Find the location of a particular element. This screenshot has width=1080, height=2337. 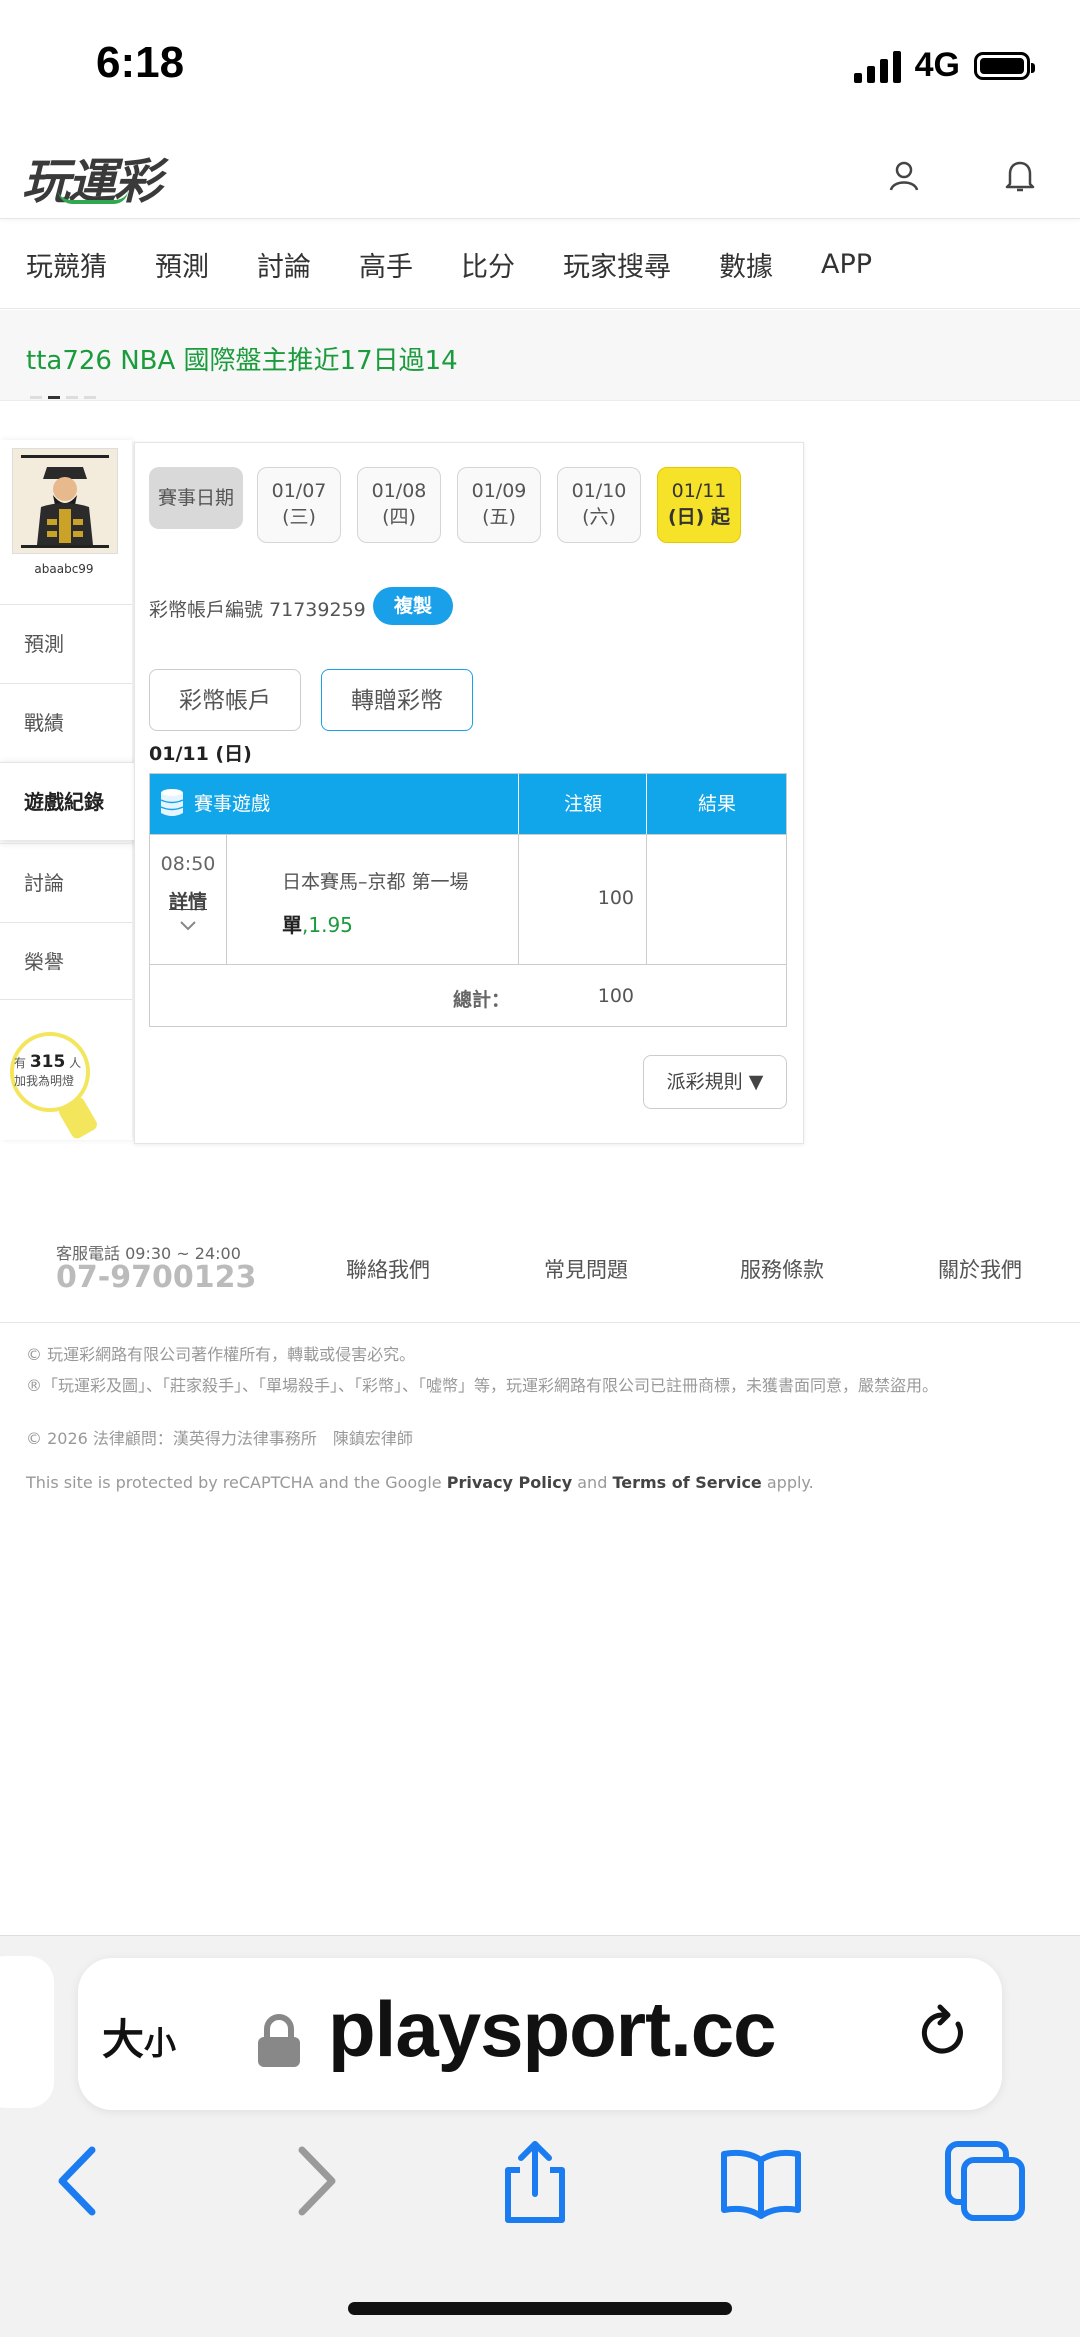

total-value: 100 is located at coordinates (615, 996).